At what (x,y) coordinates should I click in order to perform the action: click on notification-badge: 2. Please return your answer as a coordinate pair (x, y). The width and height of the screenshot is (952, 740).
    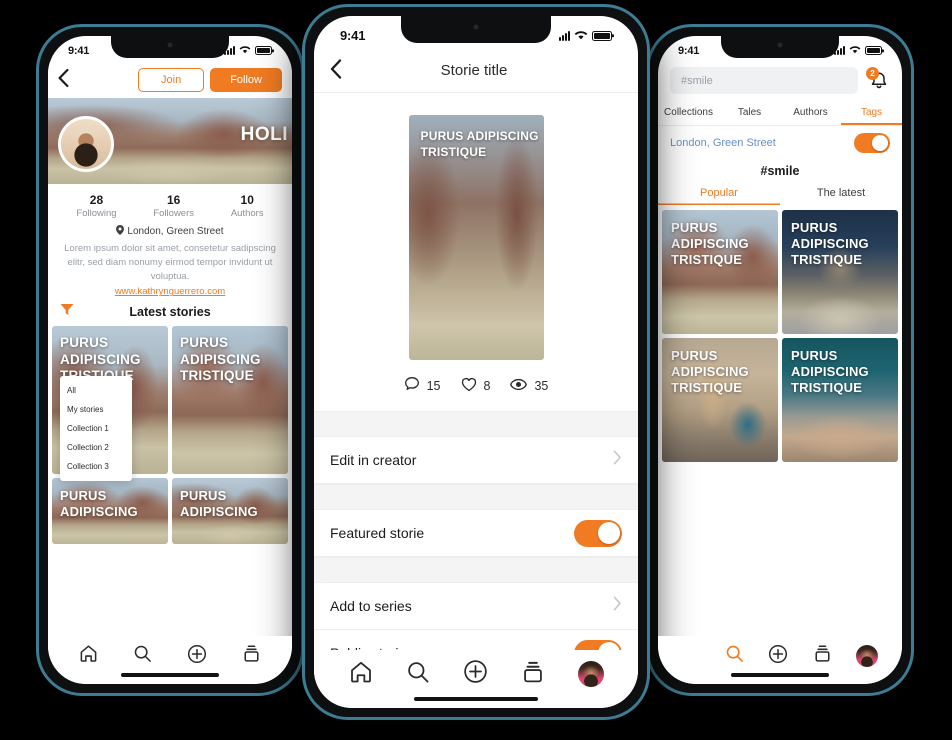
    Looking at the image, I should click on (872, 73).